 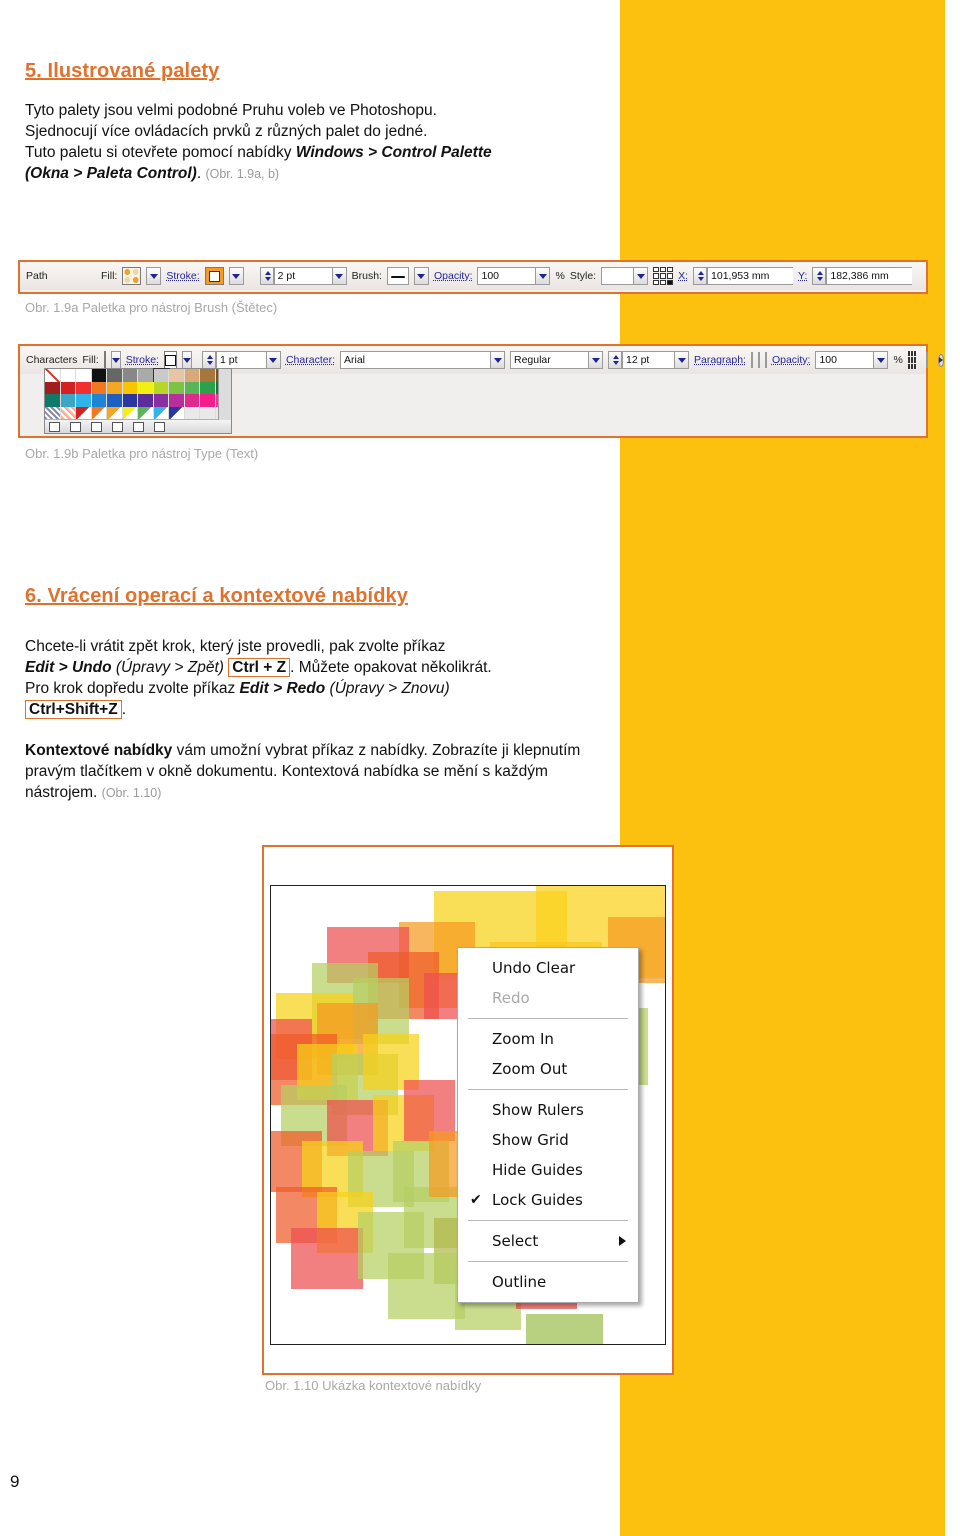 What do you see at coordinates (138, 426) in the screenshot?
I see `swatch-new-icon` at bounding box center [138, 426].